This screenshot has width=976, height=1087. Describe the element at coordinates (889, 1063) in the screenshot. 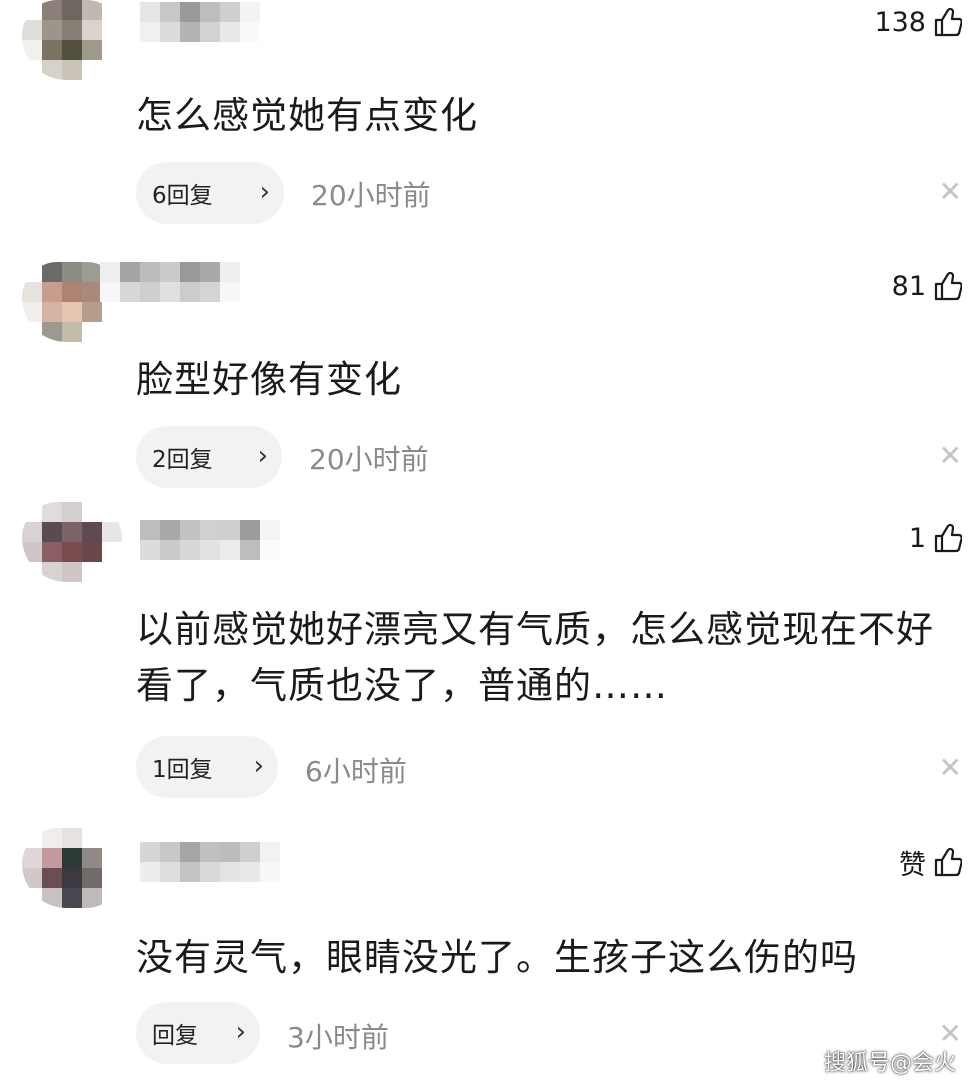

I see `watermark: 搜狐号@会火` at that location.